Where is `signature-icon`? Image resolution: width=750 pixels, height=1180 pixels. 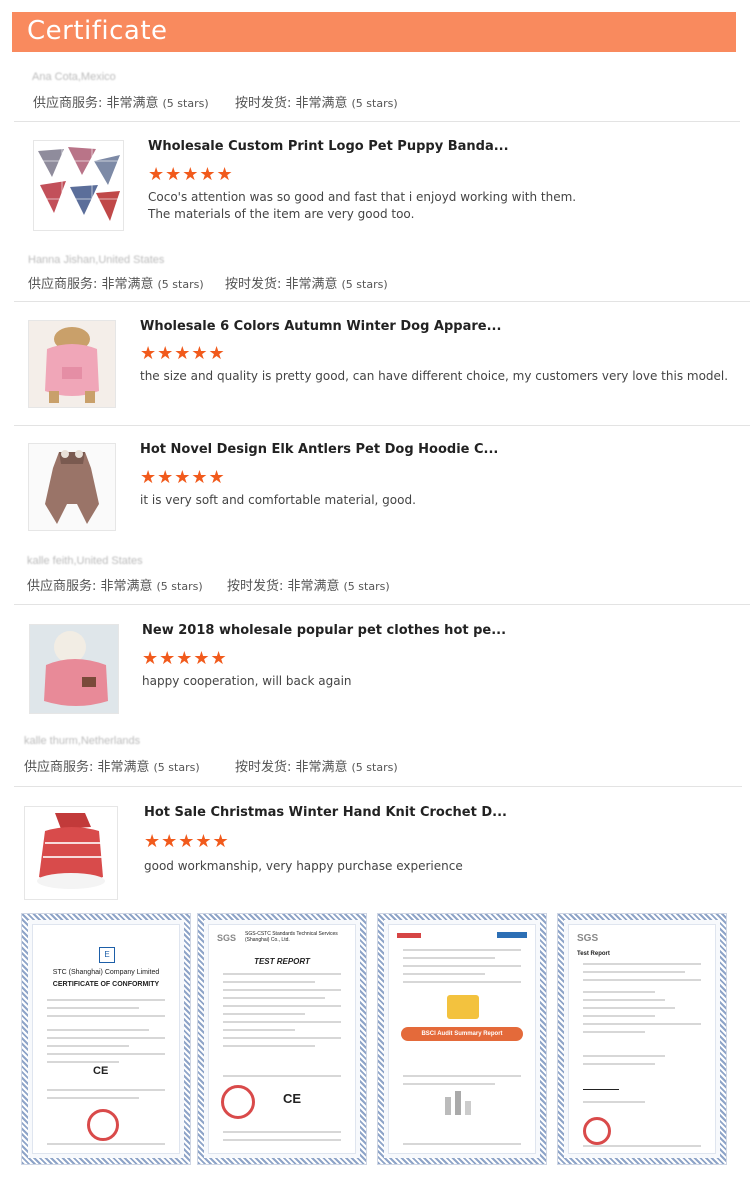
signature-icon is located at coordinates (601, 1083).